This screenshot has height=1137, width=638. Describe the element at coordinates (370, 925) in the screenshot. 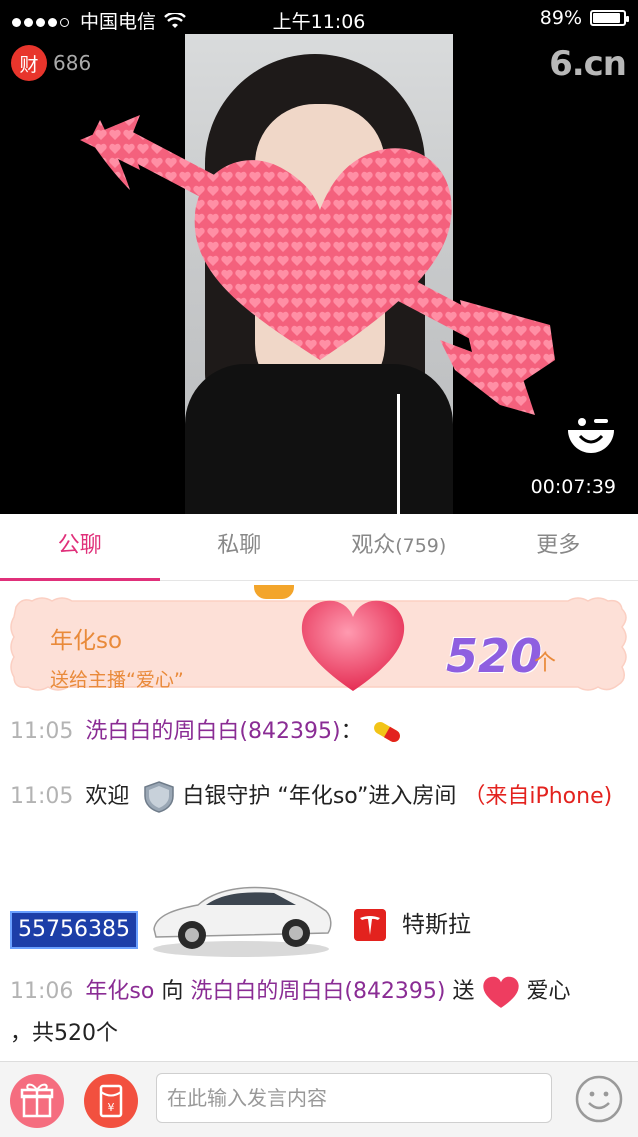

I see `tesla-logo-icon` at that location.